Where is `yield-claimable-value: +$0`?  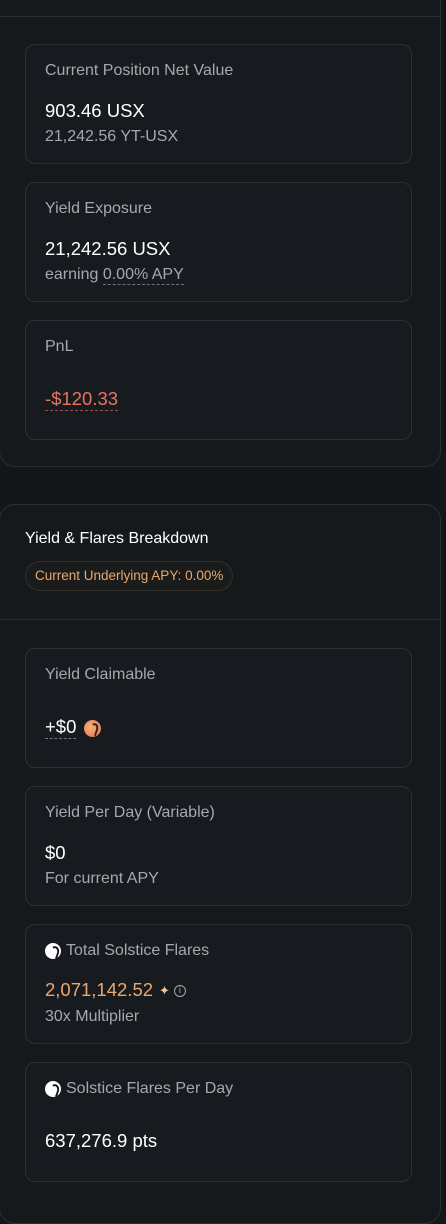
yield-claimable-value: +$0 is located at coordinates (73, 727).